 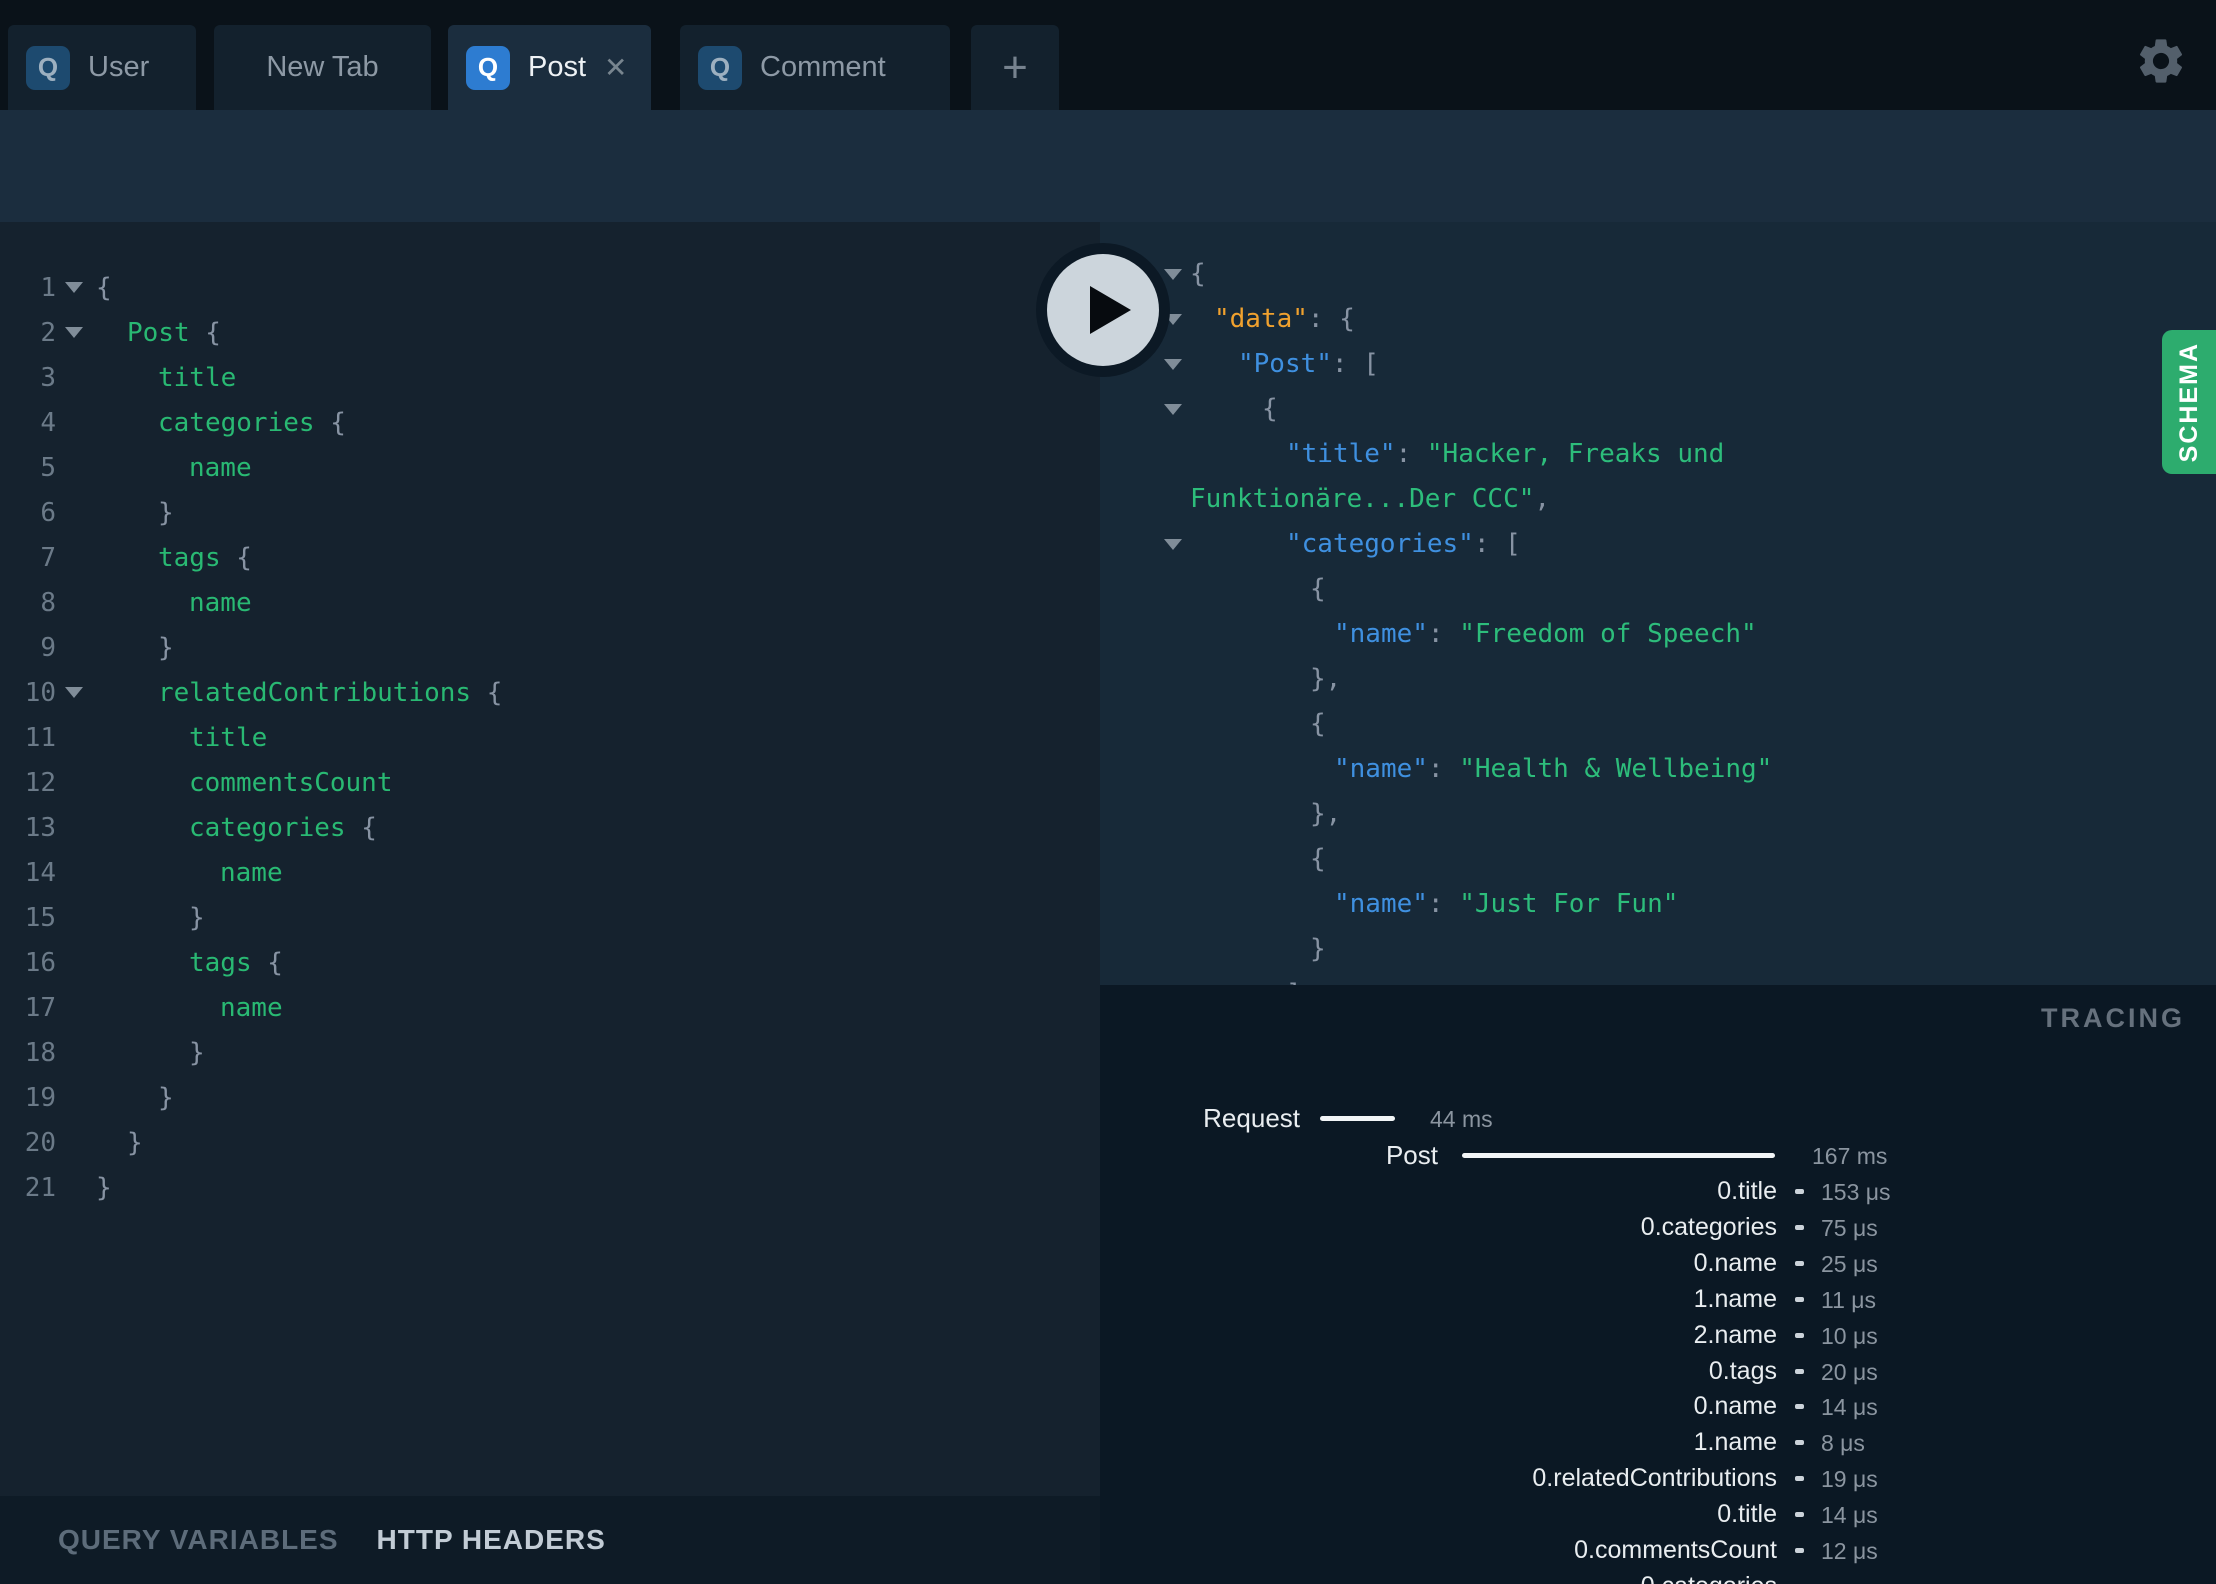 I want to click on token: },, so click(x=1326, y=813).